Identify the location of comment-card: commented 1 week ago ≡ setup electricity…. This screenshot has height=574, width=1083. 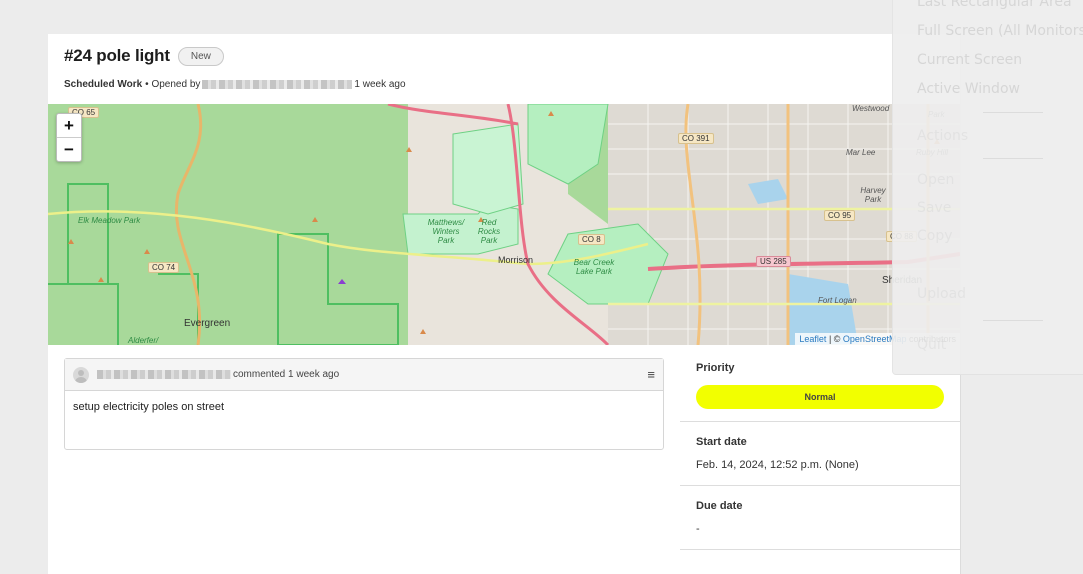
(364, 404).